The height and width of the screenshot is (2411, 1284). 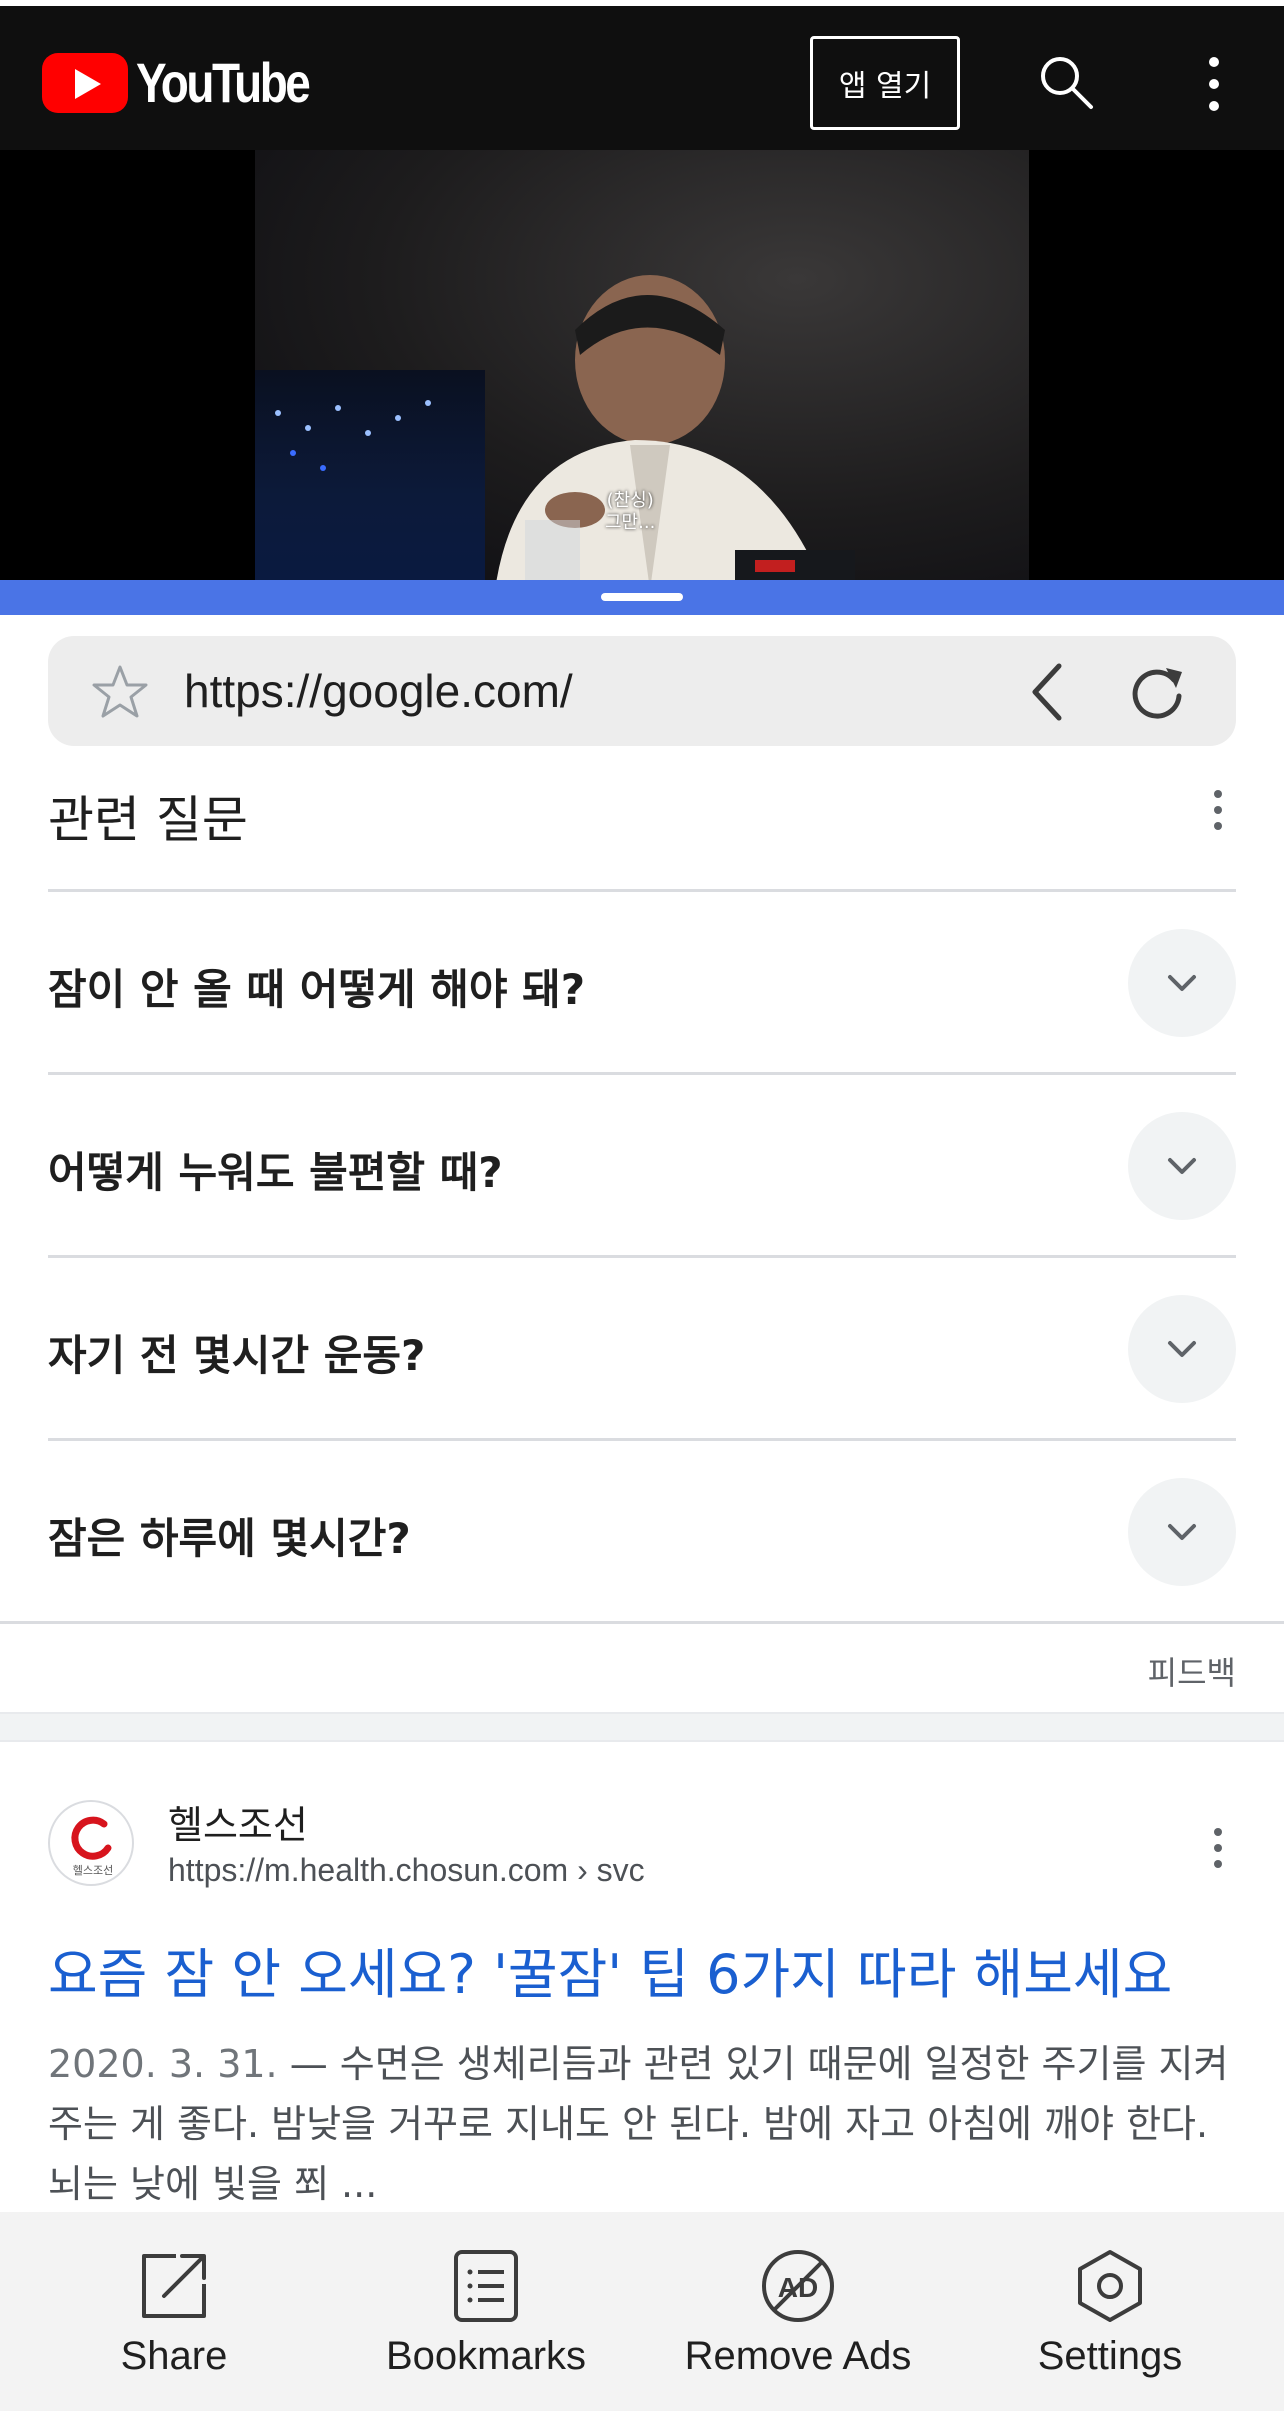 I want to click on share-button: Share, so click(x=174, y=2323).